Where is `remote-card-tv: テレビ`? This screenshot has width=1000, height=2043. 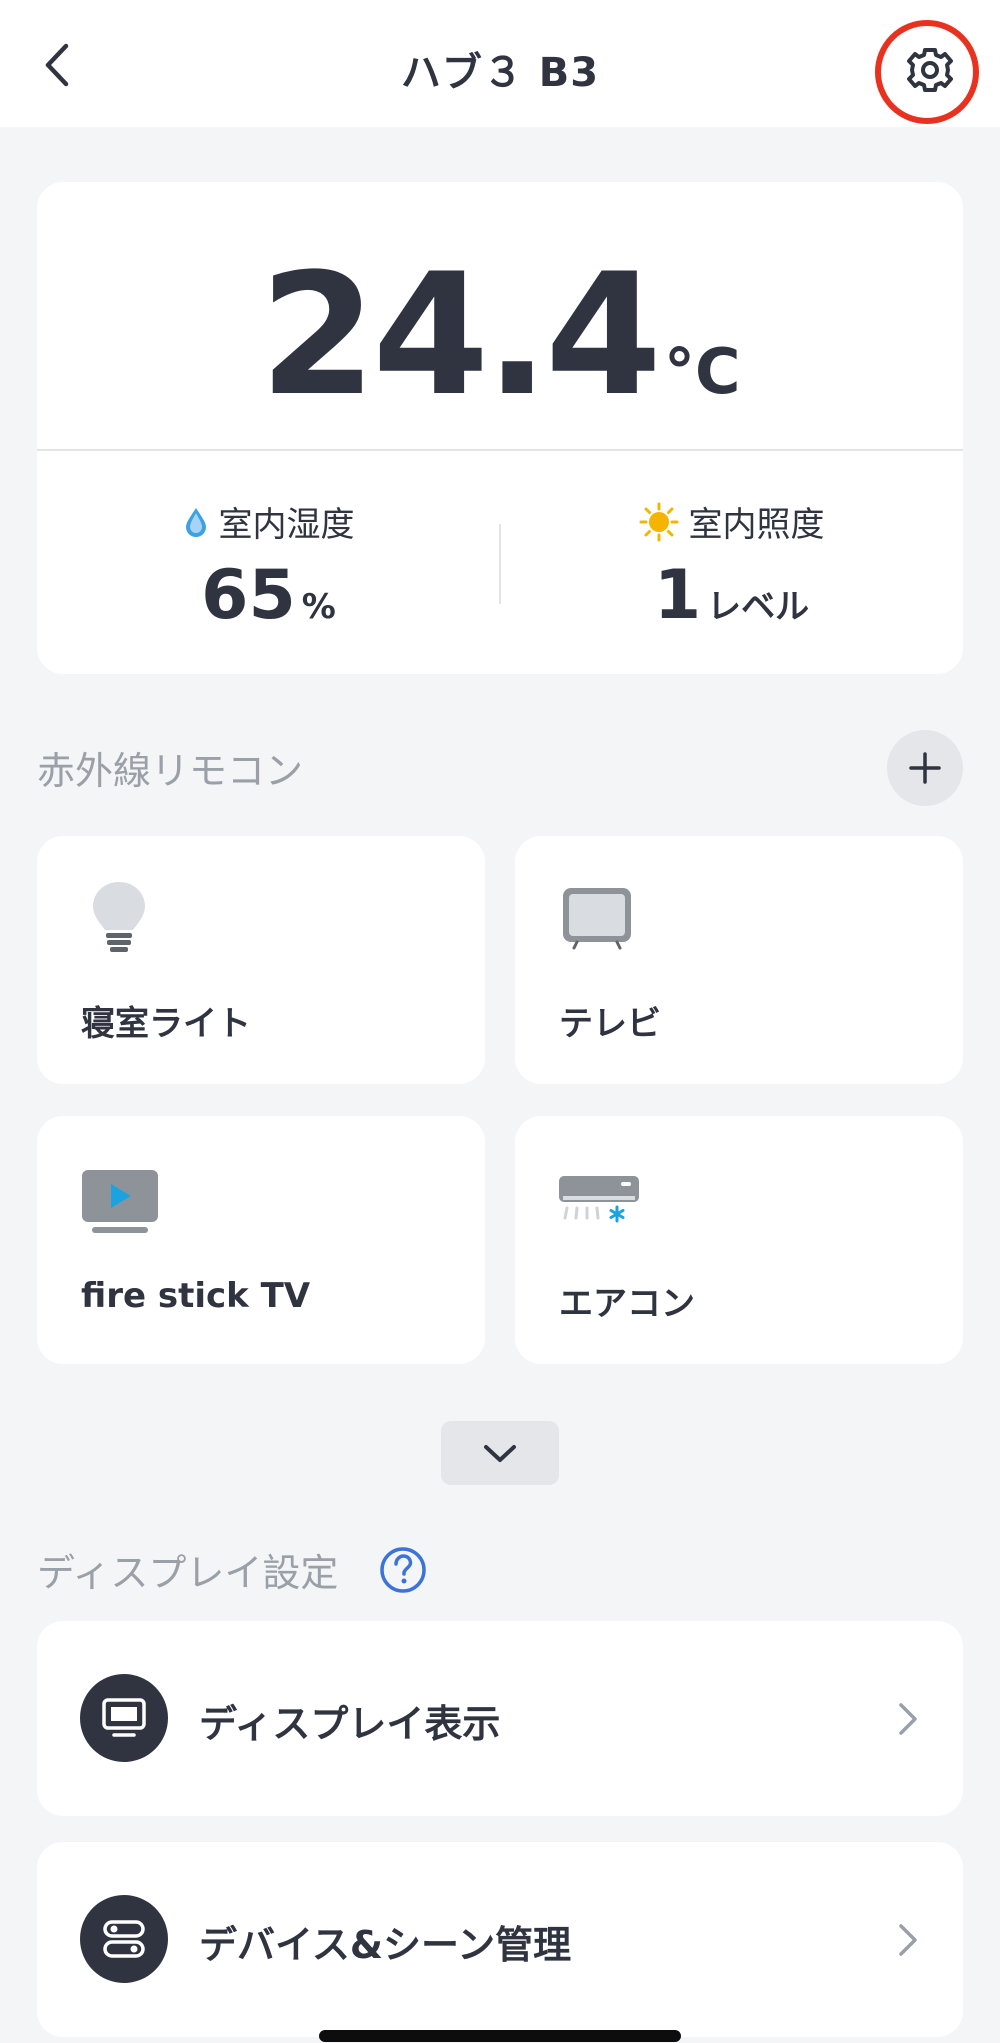 remote-card-tv: テレビ is located at coordinates (739, 960).